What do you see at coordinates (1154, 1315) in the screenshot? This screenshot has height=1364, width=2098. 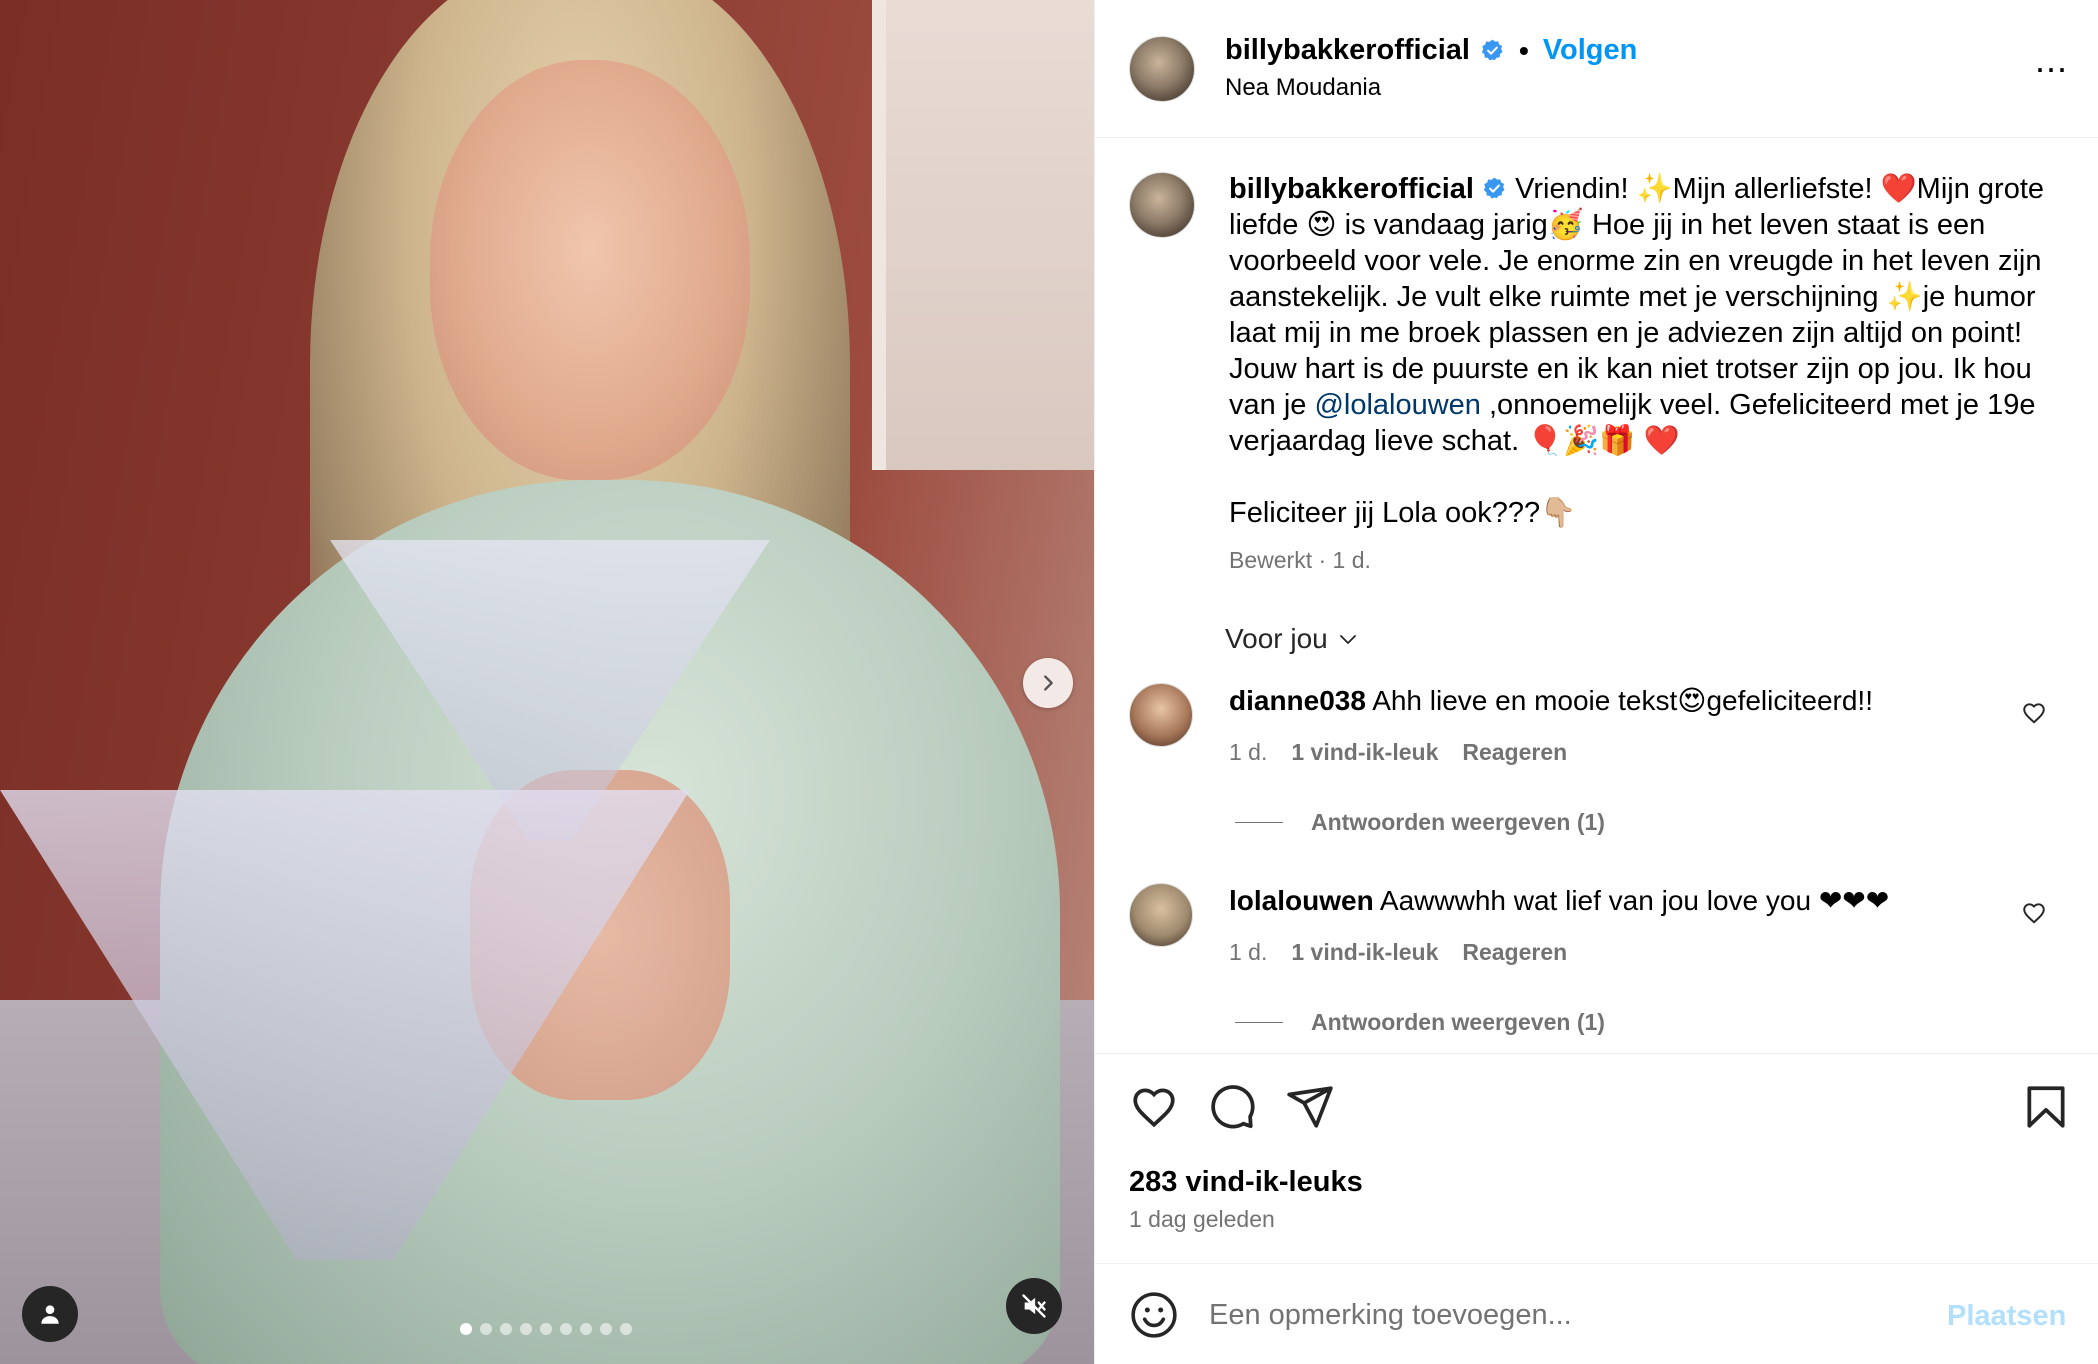 I see `emoji-icon` at bounding box center [1154, 1315].